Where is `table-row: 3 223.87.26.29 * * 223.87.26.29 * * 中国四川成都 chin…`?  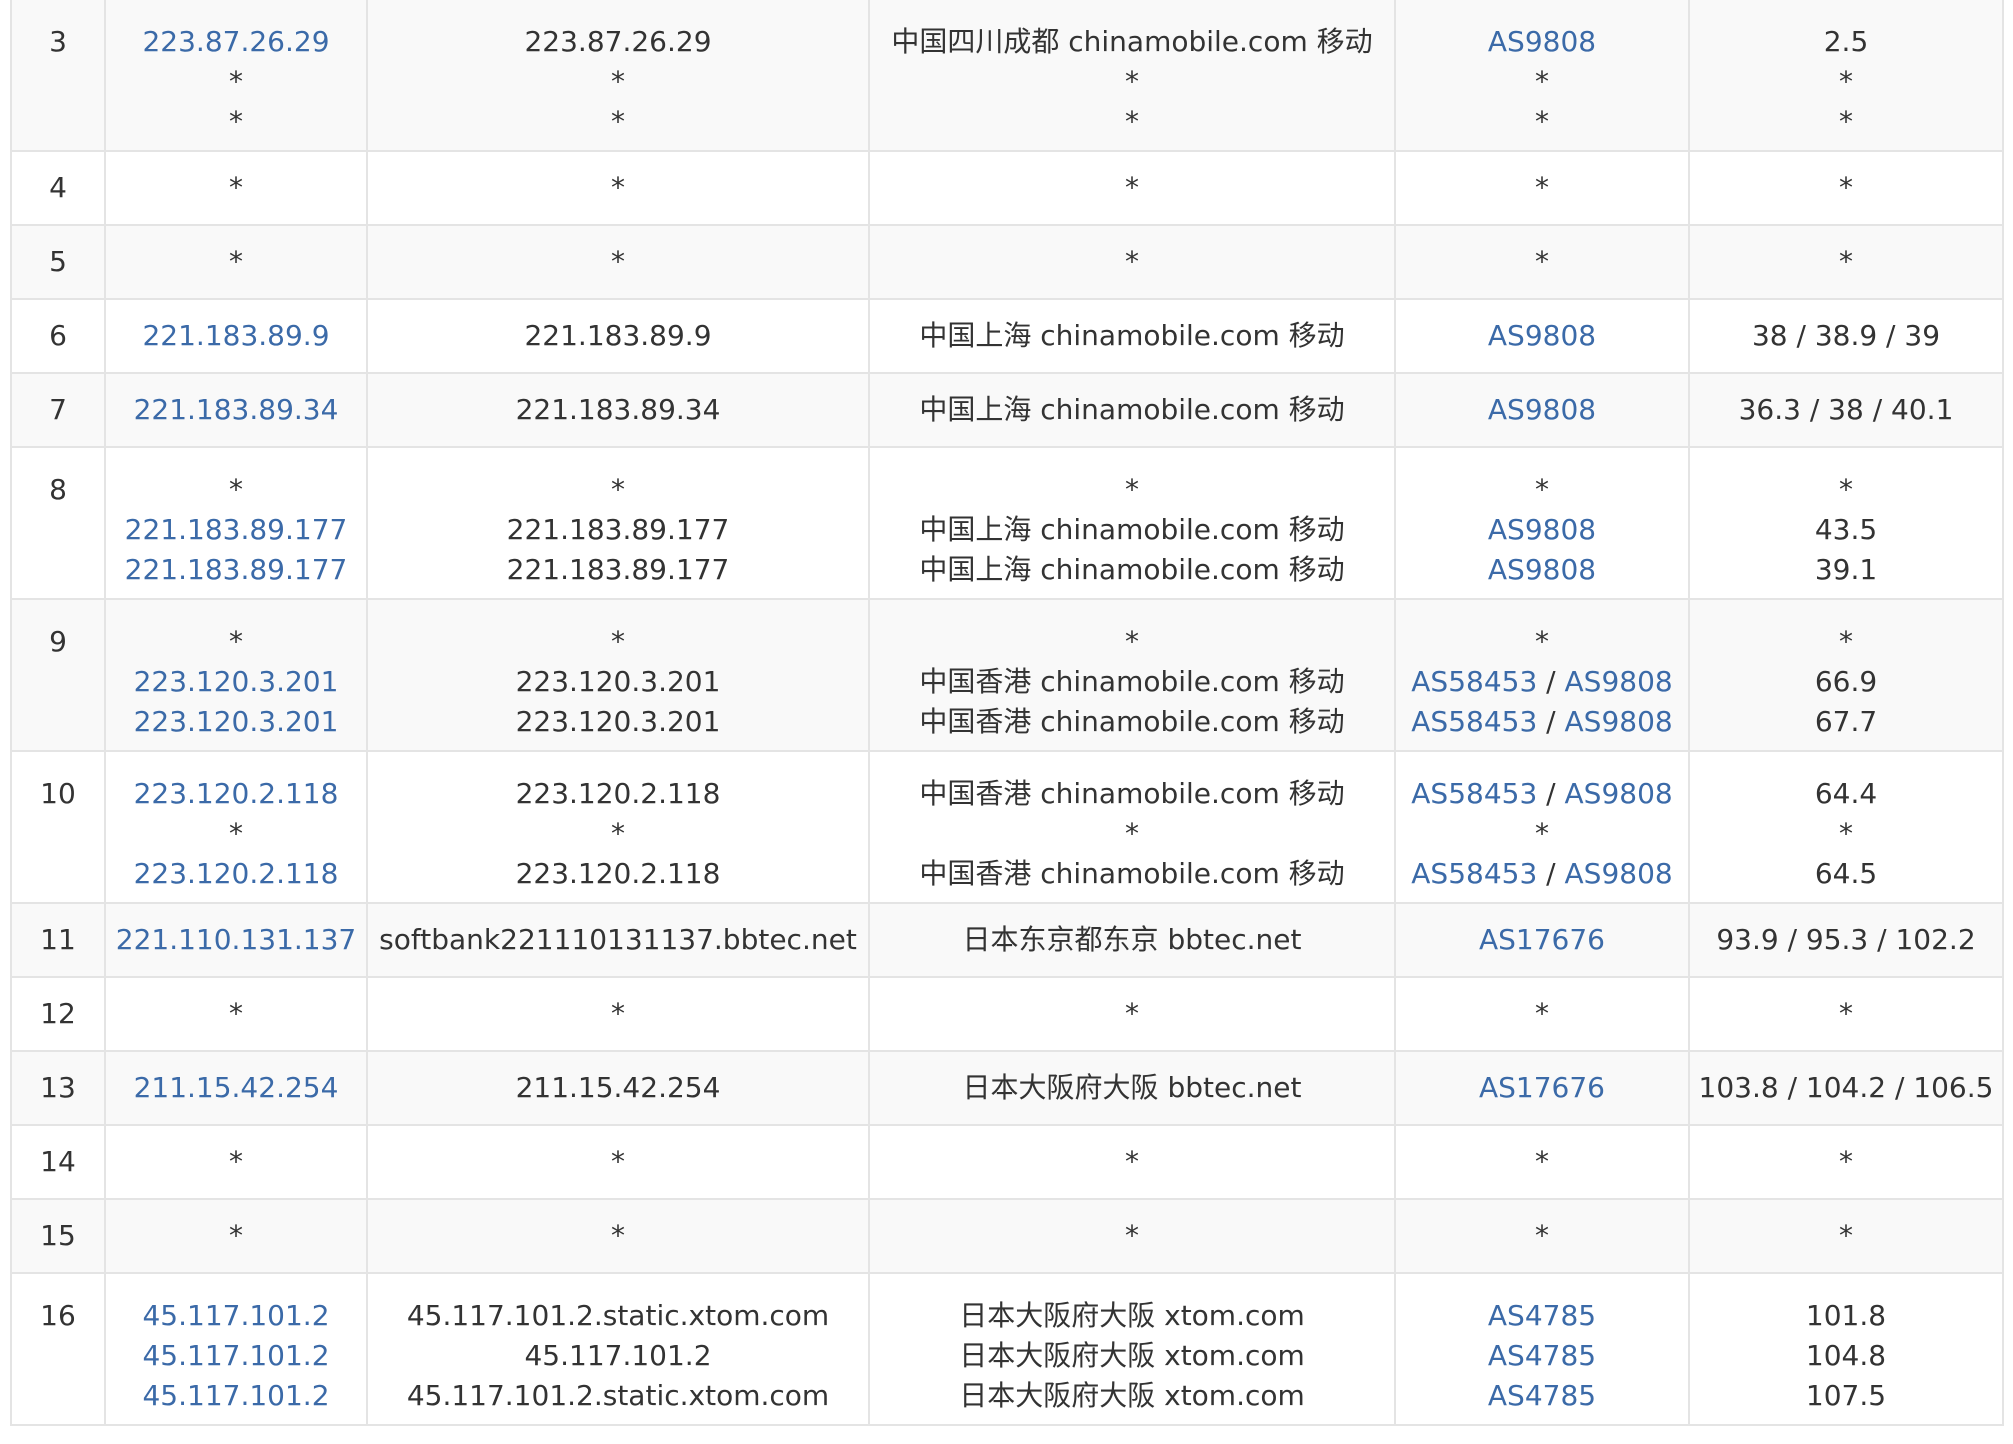
table-row: 3 223.87.26.29 * * 223.87.26.29 * * 中国四川成都 chin… is located at coordinates (1007, 76).